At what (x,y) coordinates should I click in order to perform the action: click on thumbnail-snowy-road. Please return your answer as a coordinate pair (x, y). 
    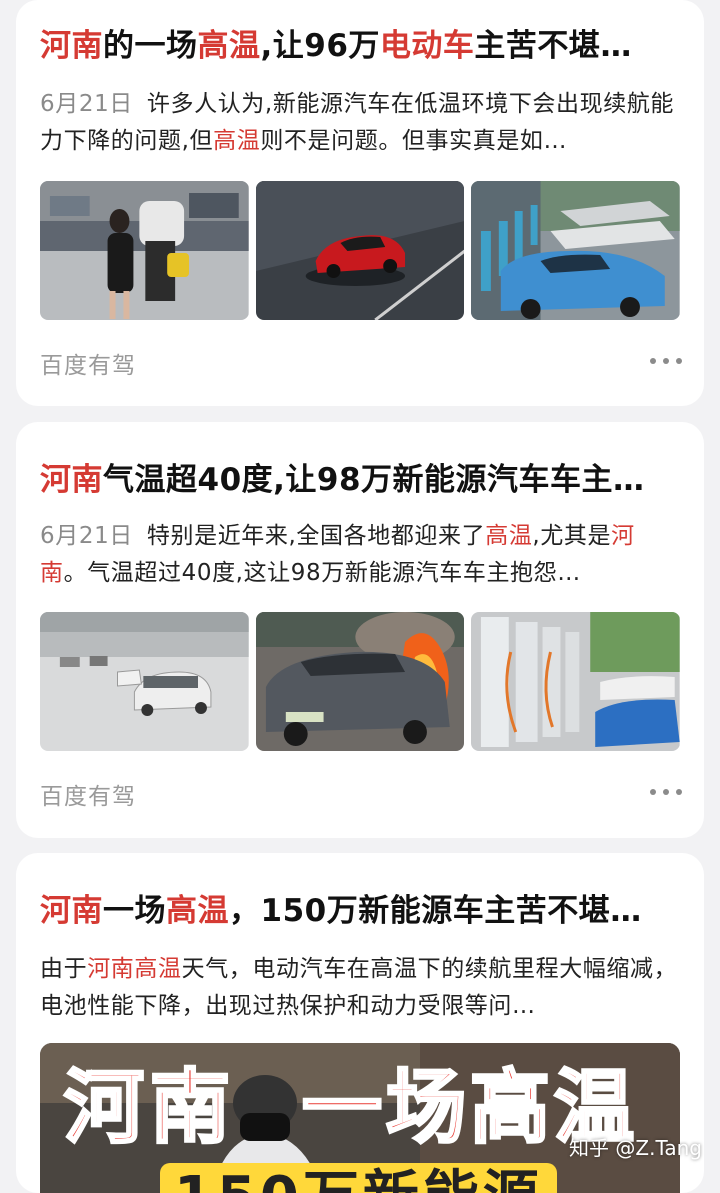
    Looking at the image, I should click on (144, 681).